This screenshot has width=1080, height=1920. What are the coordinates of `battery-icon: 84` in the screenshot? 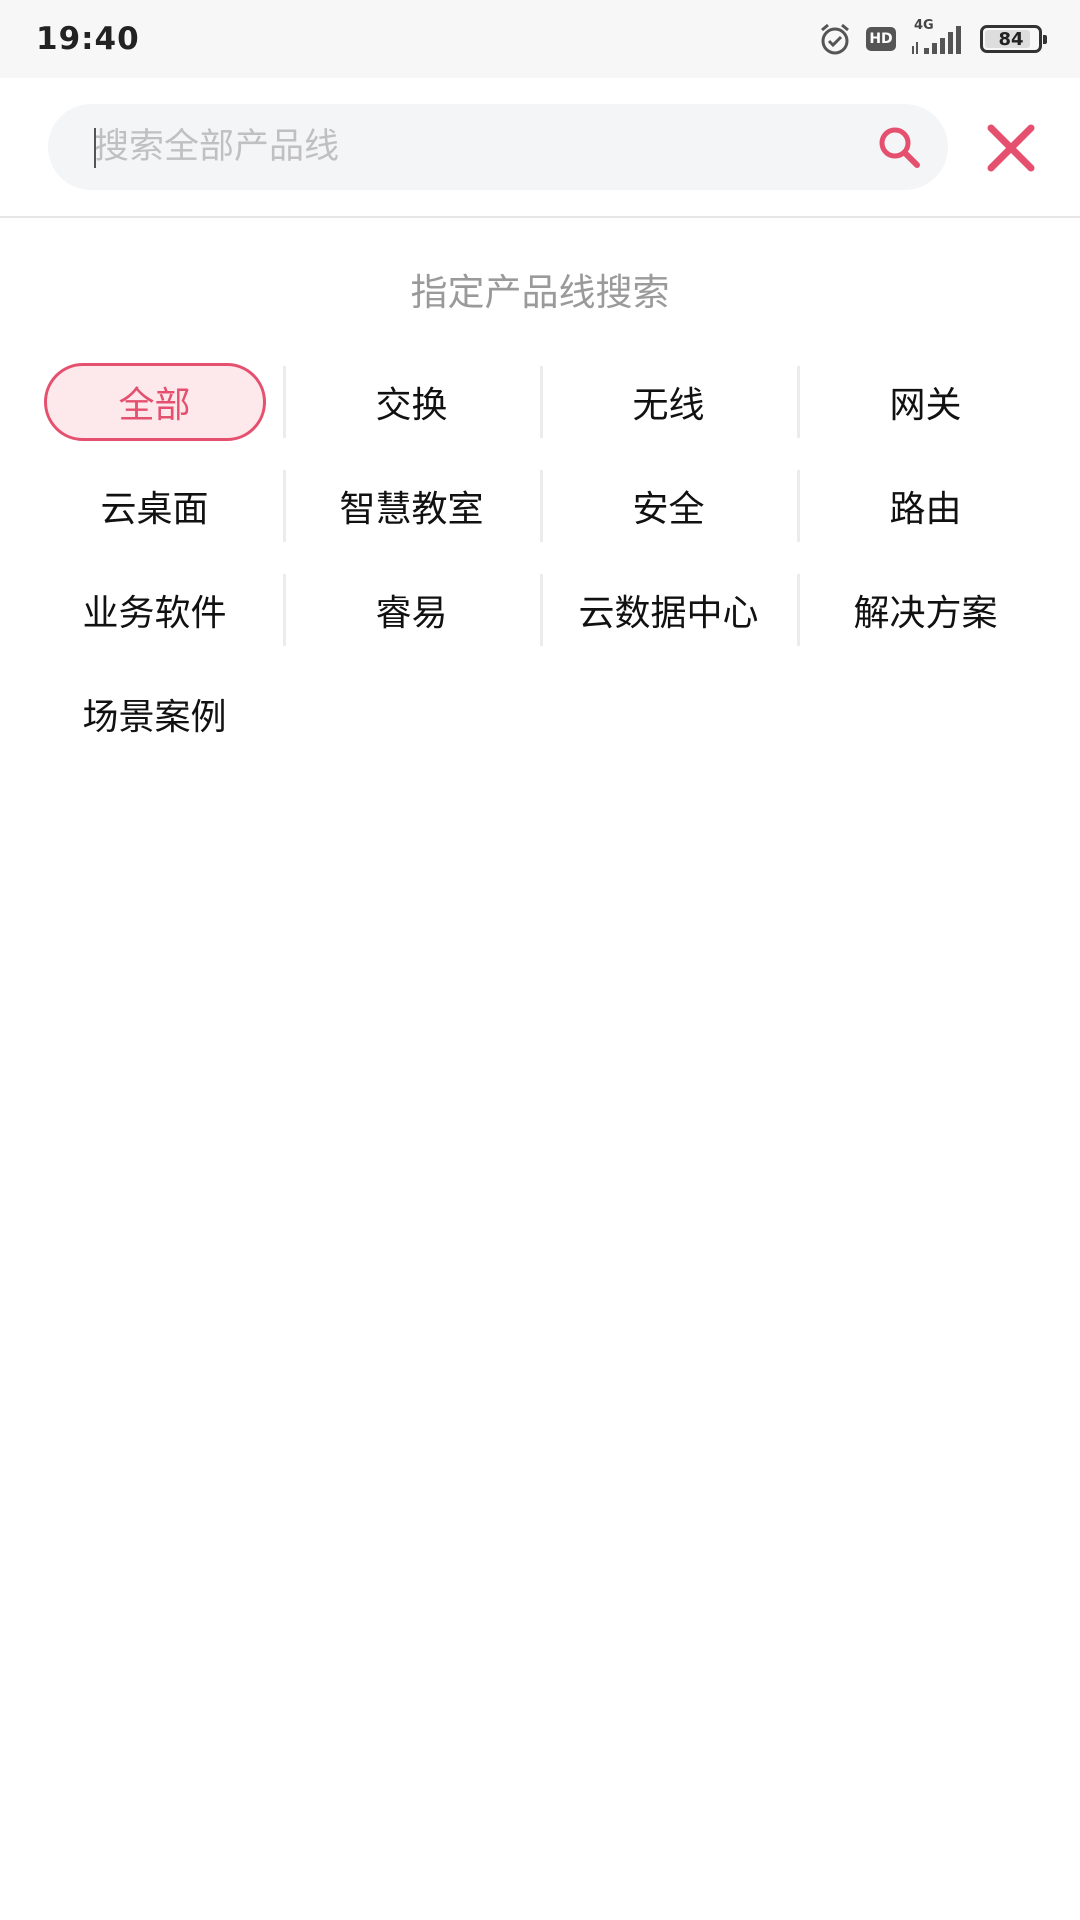 It's located at (1013, 39).